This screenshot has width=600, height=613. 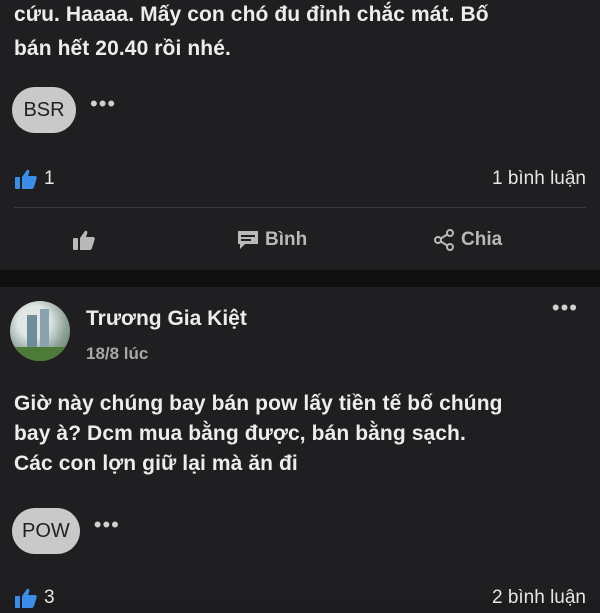 I want to click on author-name: Trương Gia Kiệt, so click(x=166, y=319).